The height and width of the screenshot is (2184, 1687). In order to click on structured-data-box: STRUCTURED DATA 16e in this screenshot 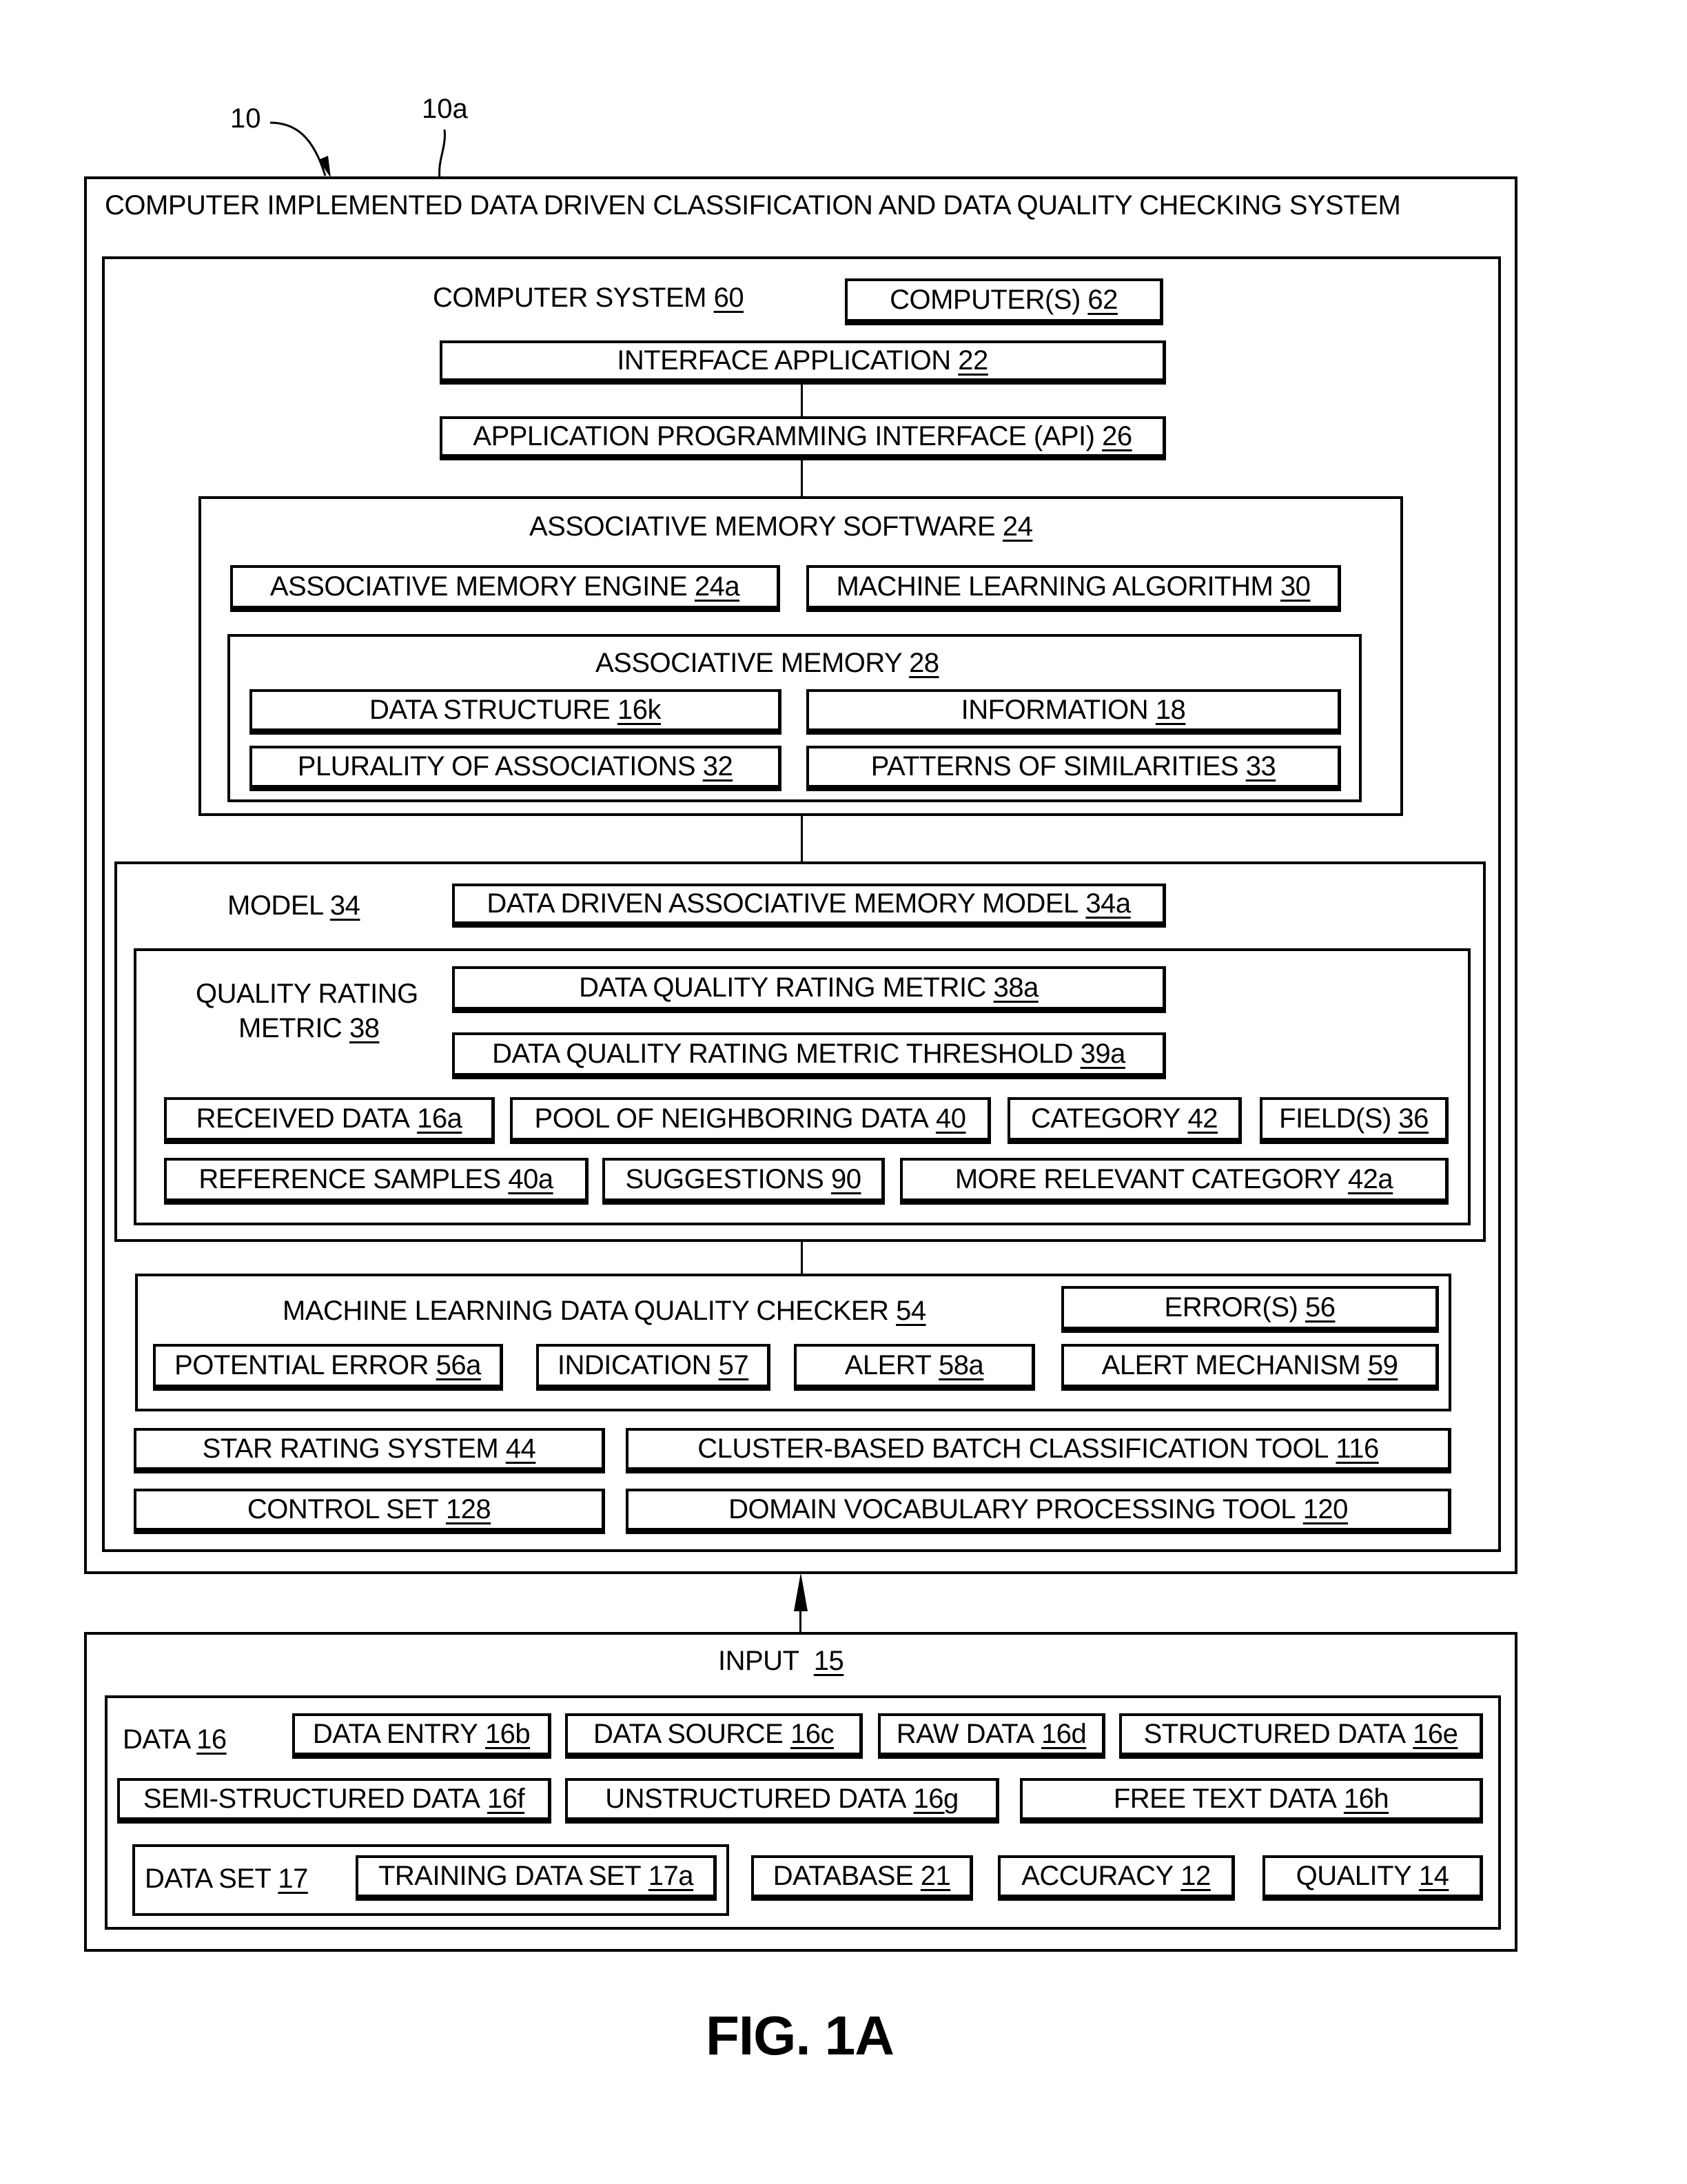, I will do `click(1301, 1736)`.